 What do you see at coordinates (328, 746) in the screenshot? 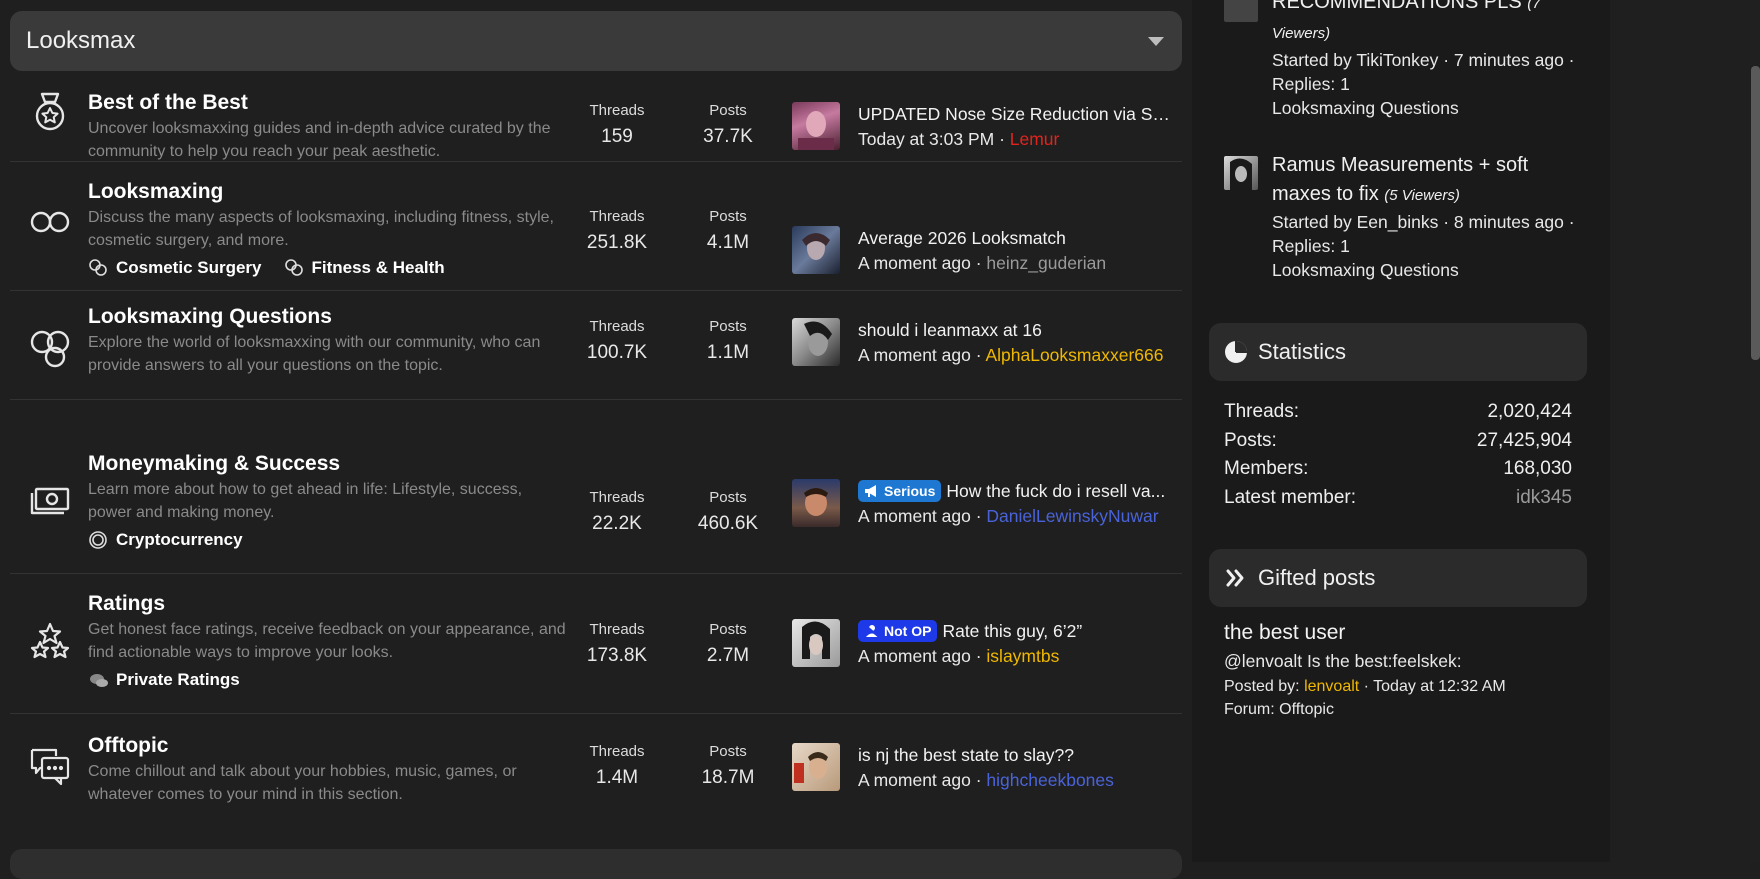
I see `forum-title: Offtopic` at bounding box center [328, 746].